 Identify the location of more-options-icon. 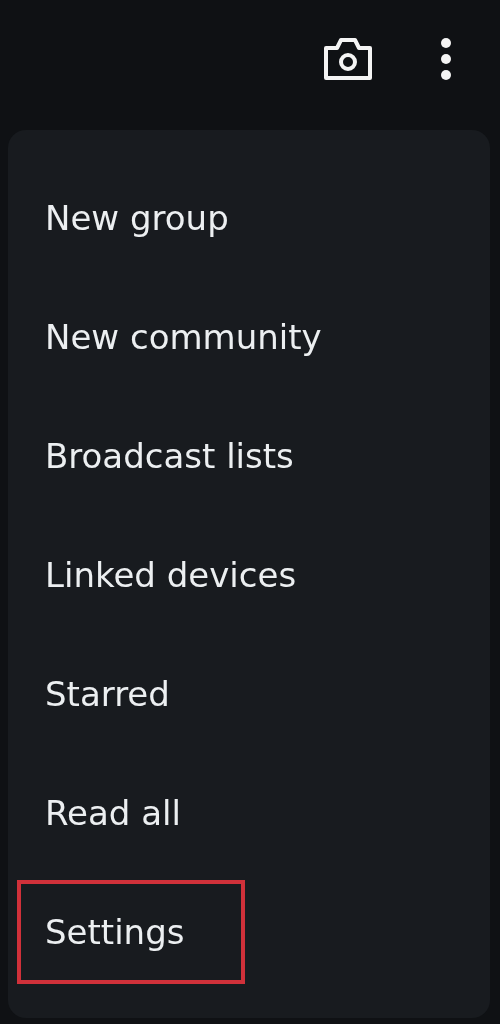
(446, 59).